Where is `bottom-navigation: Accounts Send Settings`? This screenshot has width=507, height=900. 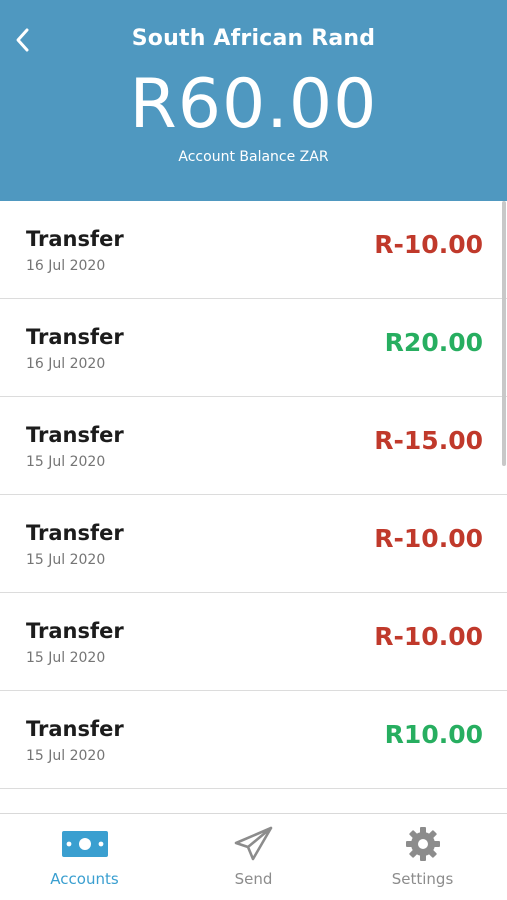 bottom-navigation: Accounts Send Settings is located at coordinates (253, 856).